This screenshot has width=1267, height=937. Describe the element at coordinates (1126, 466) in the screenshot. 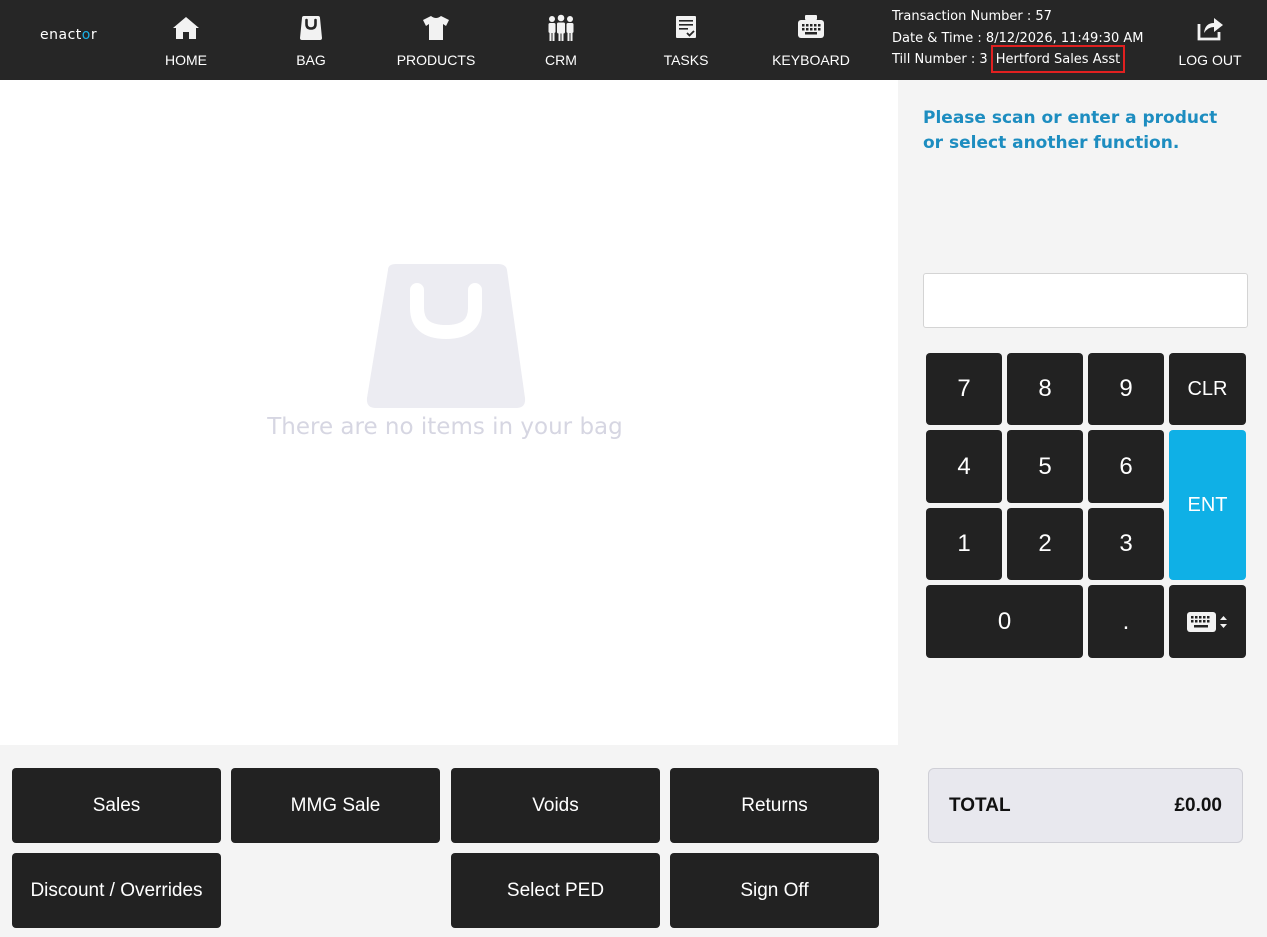

I see `key-6: 6` at that location.